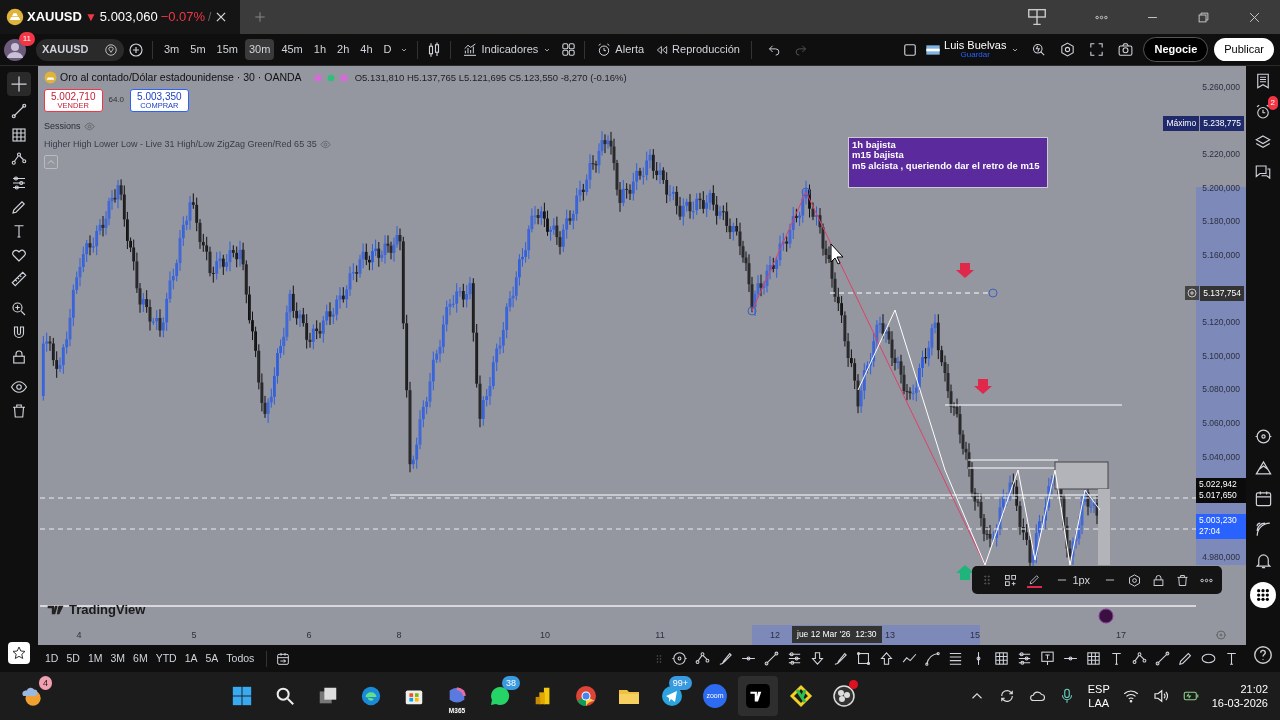 The width and height of the screenshot is (1280, 720). Describe the element at coordinates (775, 635) in the screenshot. I see `time-label: 12` at that location.